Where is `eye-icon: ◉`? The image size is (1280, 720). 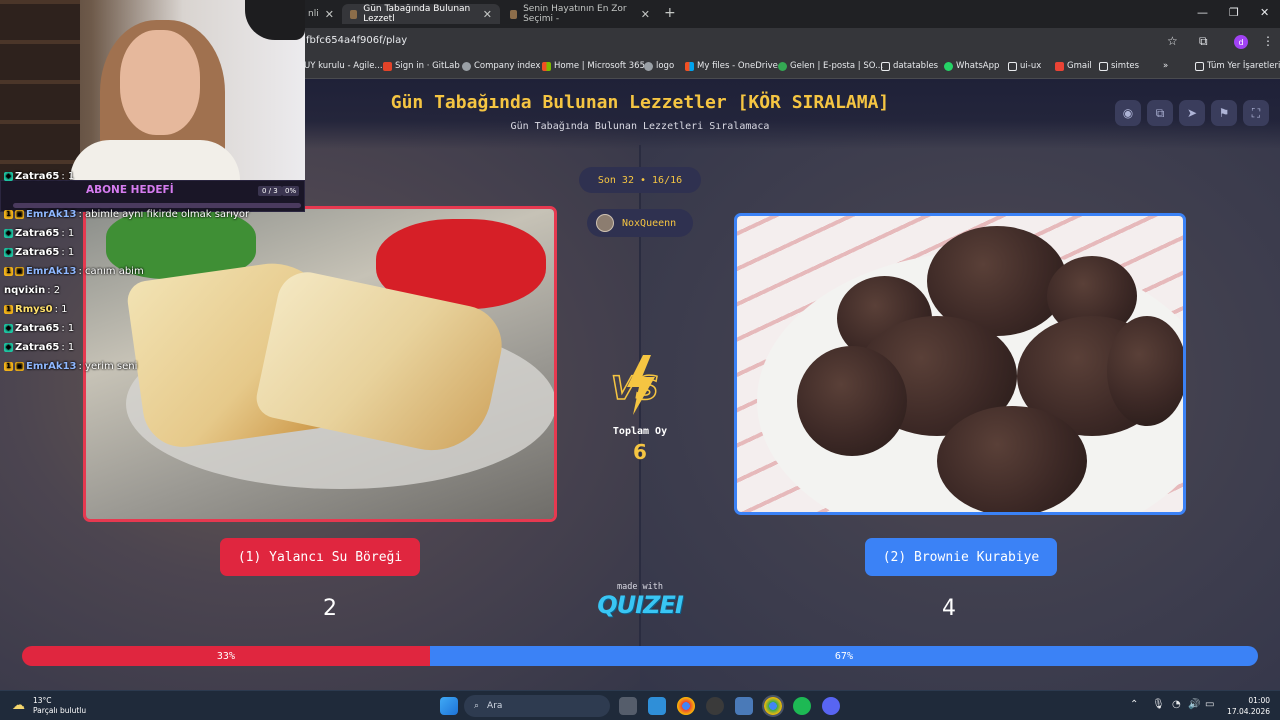 eye-icon: ◉ is located at coordinates (1128, 113).